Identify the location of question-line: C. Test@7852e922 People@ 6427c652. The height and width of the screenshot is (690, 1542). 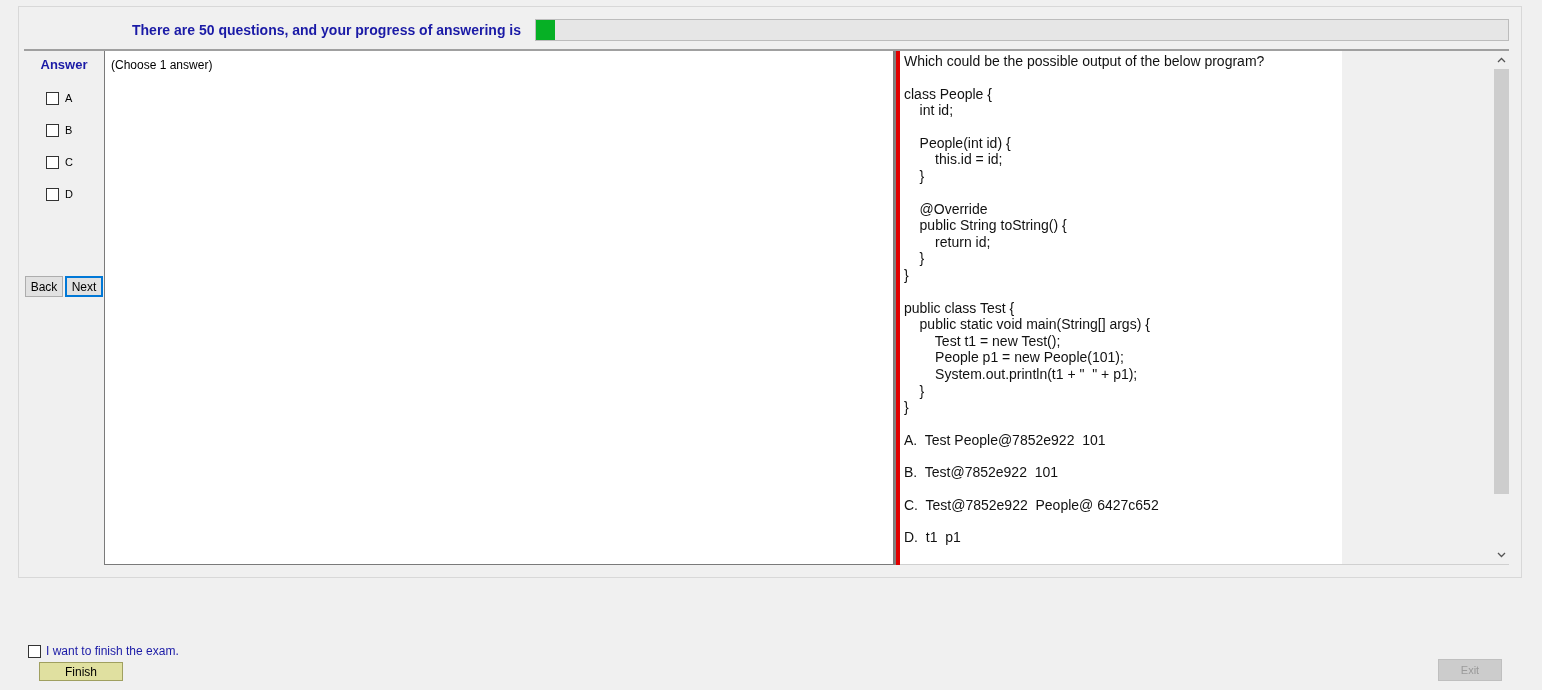
(1032, 505).